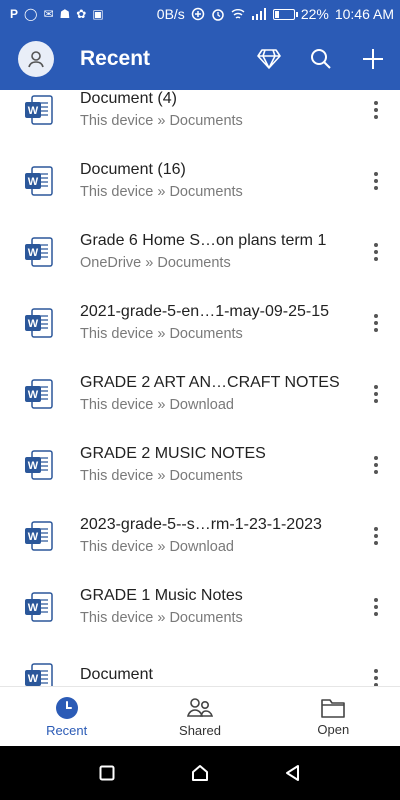 This screenshot has width=400, height=800. Describe the element at coordinates (98, 14) in the screenshot. I see `notification-icon: ▣` at that location.